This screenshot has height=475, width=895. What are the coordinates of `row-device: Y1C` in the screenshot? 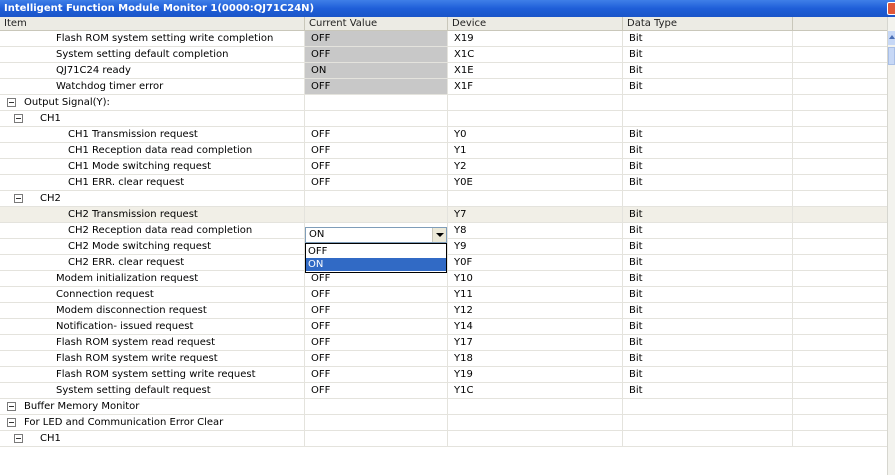 It's located at (535, 390).